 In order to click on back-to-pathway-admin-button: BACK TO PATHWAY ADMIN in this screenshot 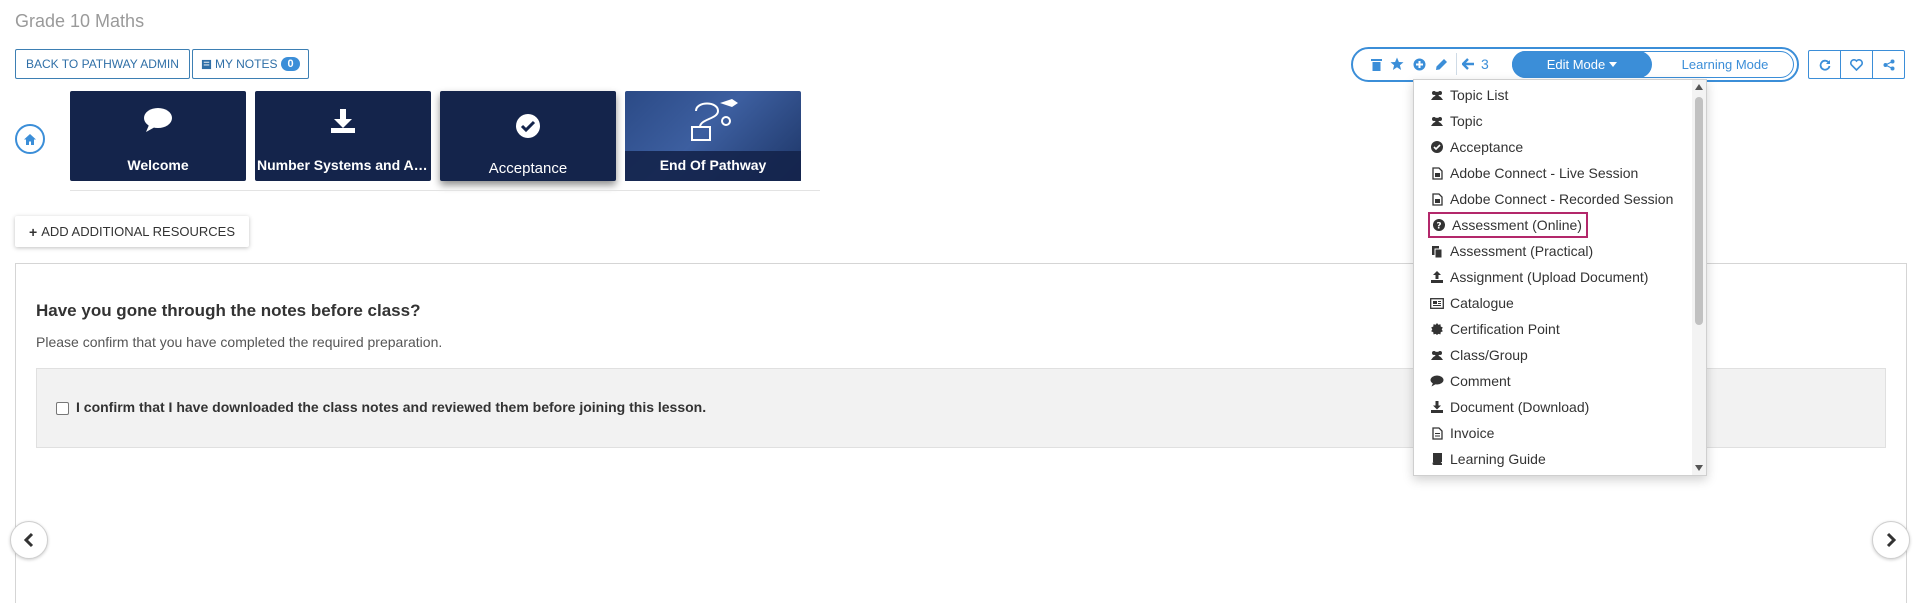, I will do `click(102, 64)`.